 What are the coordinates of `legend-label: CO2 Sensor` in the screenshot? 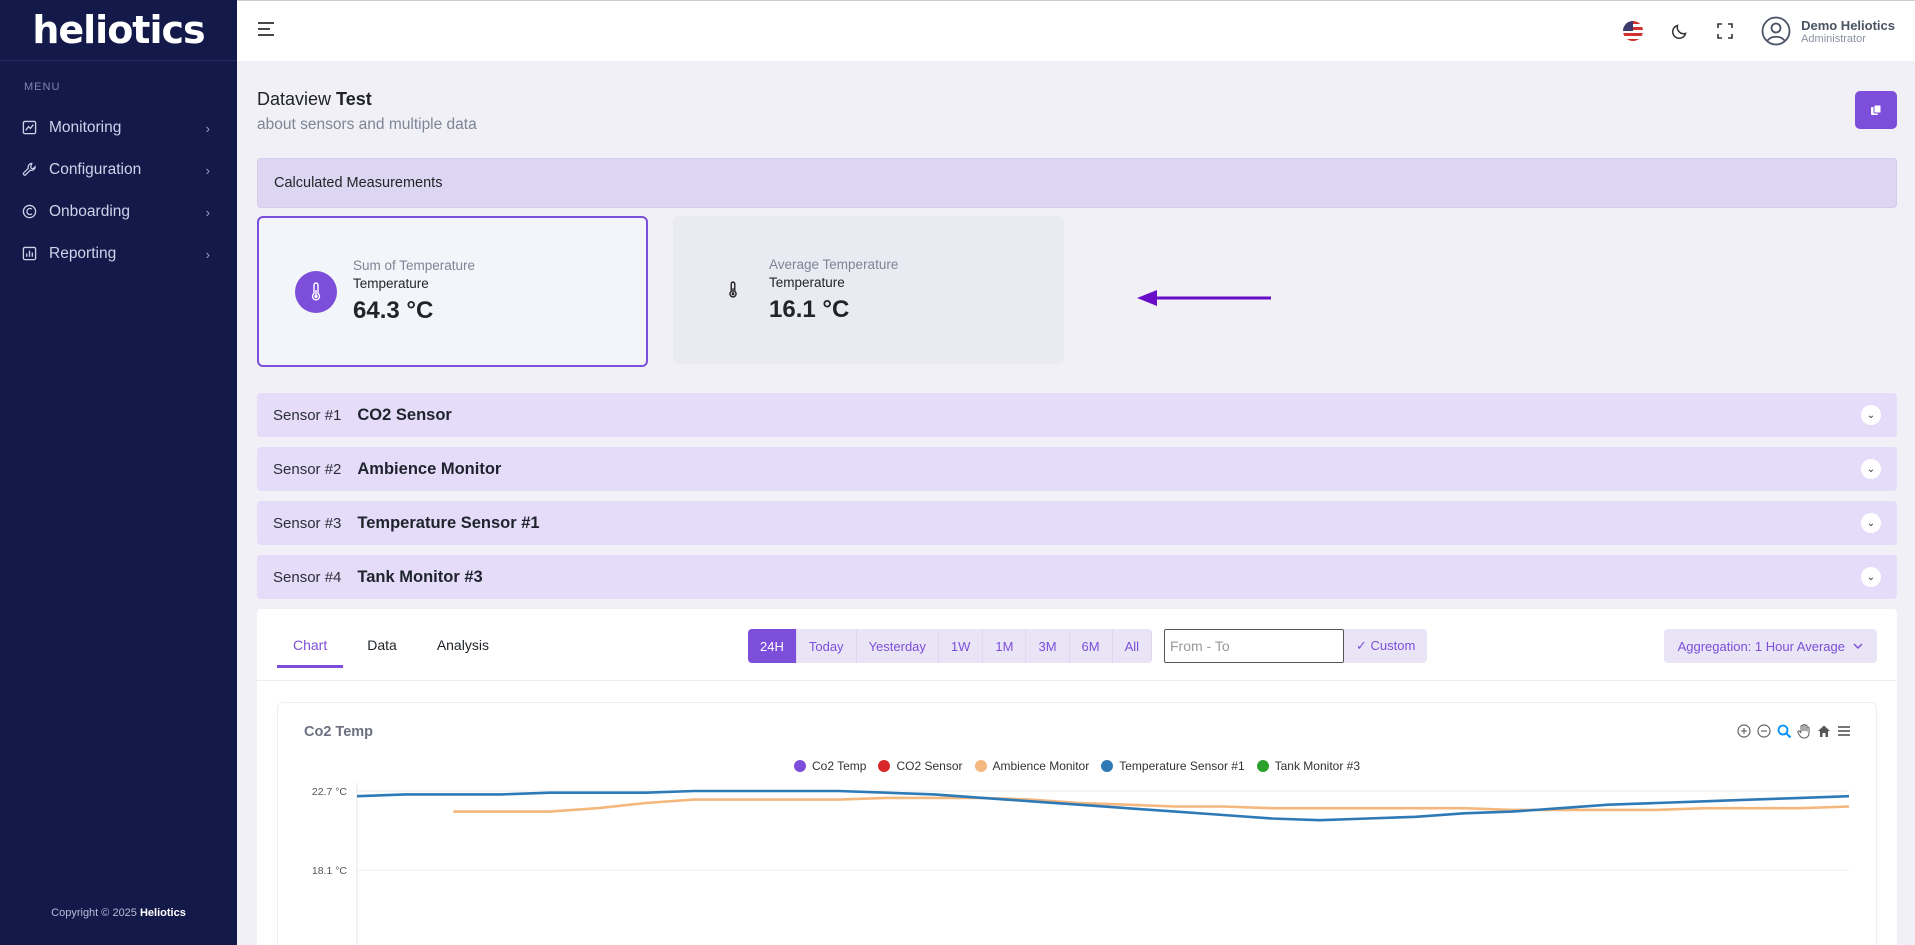 It's located at (929, 766).